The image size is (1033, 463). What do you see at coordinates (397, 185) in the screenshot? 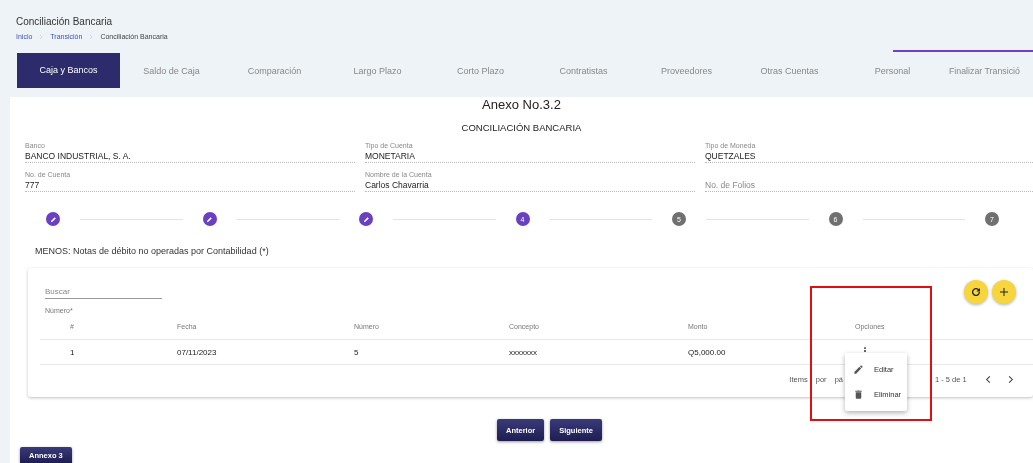
I see `field-value: Carlos Chavarria` at bounding box center [397, 185].